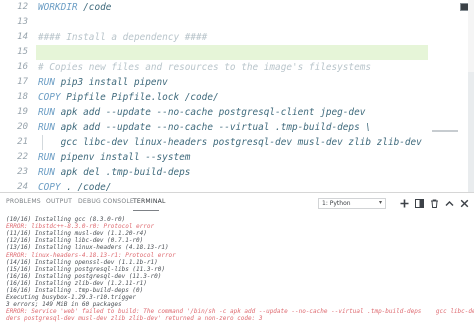  I want to click on code-line: 13, so click(237, 22).